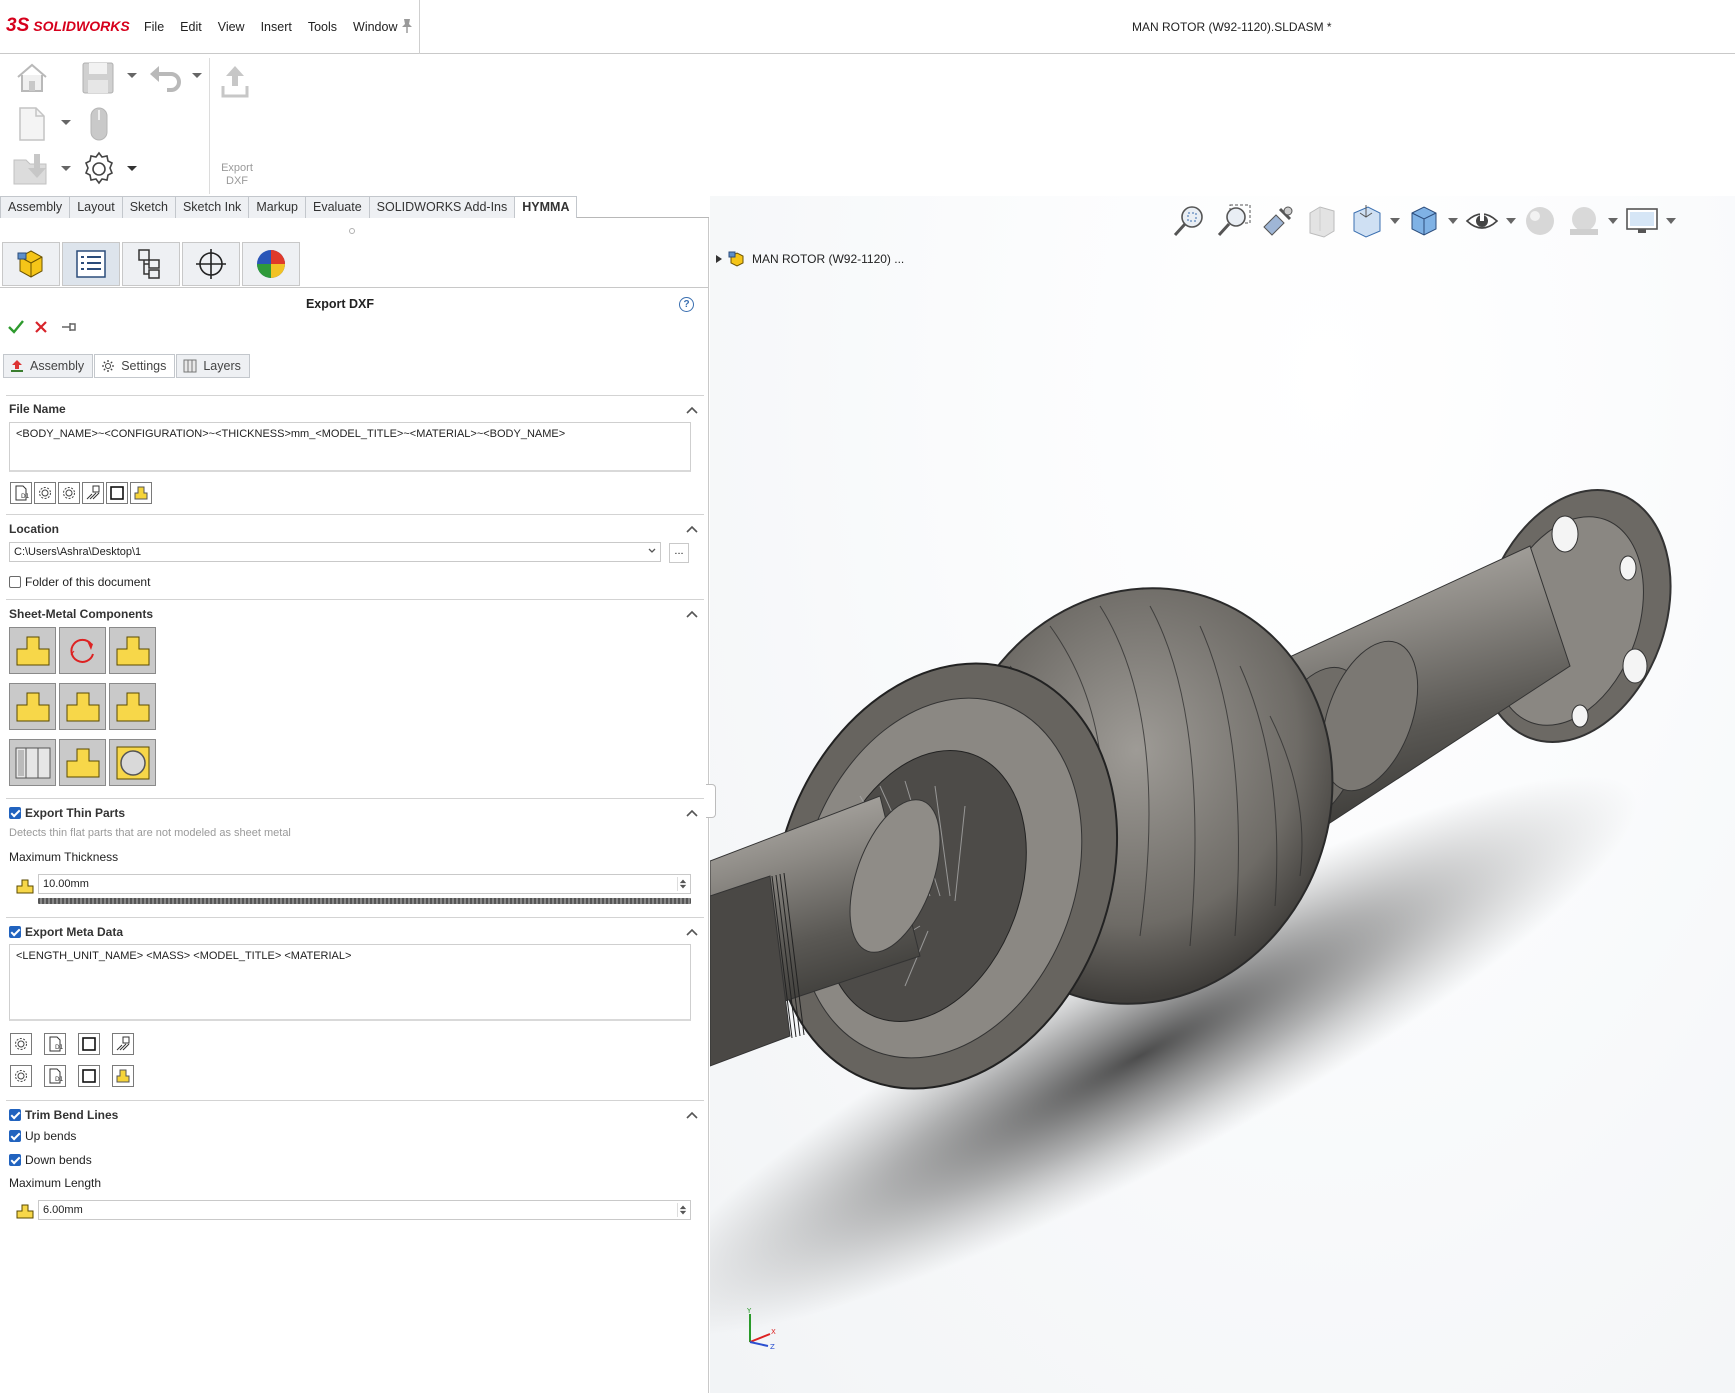 The width and height of the screenshot is (1735, 1393). What do you see at coordinates (1190, 221) in the screenshot?
I see `zoom-to-fit-button` at bounding box center [1190, 221].